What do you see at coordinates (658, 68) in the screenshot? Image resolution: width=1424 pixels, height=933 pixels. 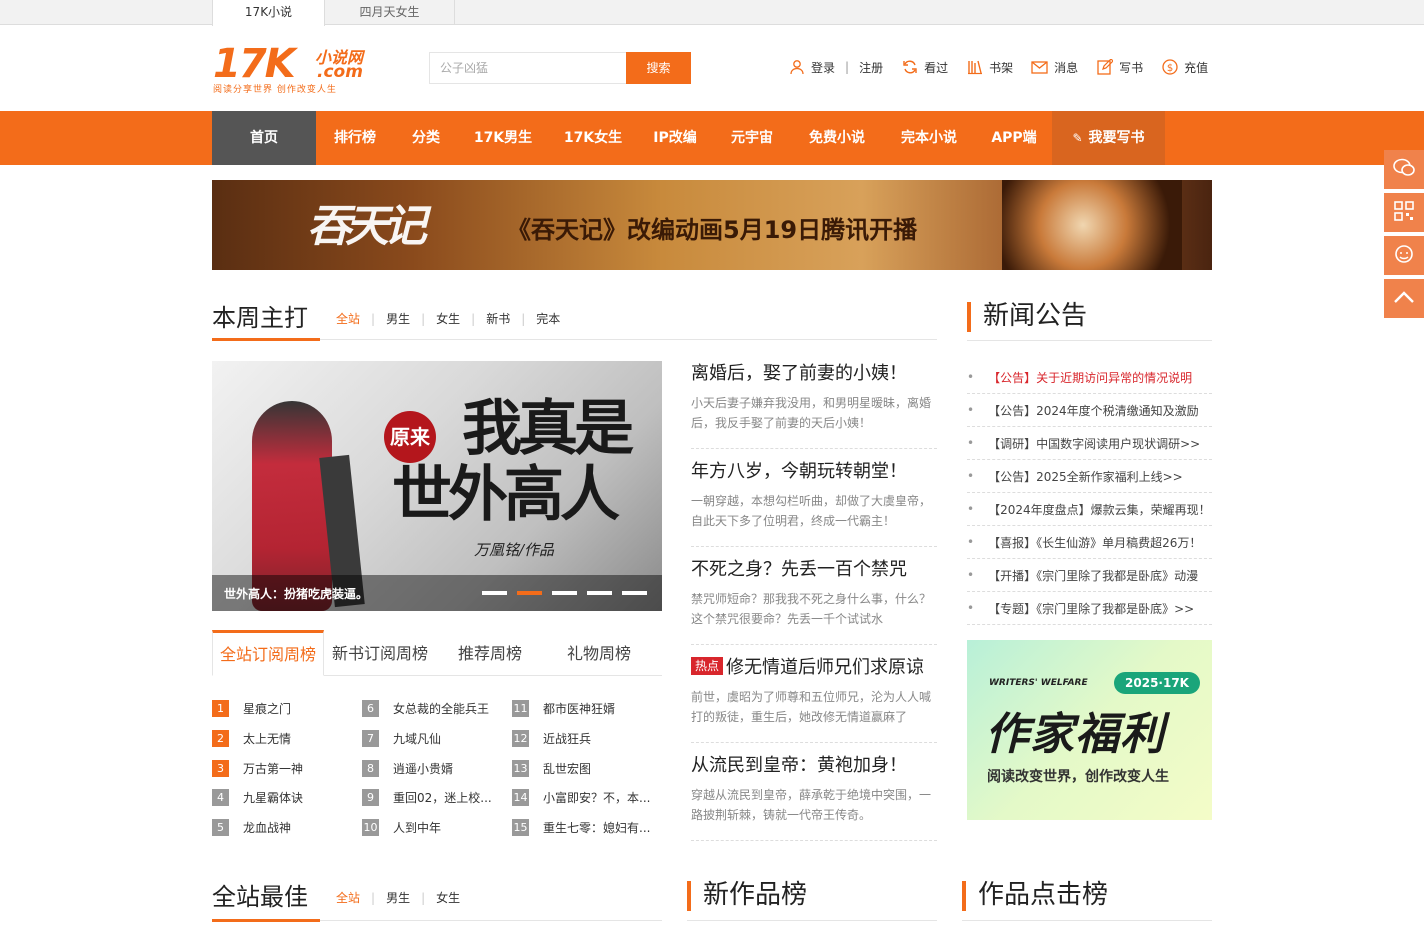 I see `search-button: 搜索` at bounding box center [658, 68].